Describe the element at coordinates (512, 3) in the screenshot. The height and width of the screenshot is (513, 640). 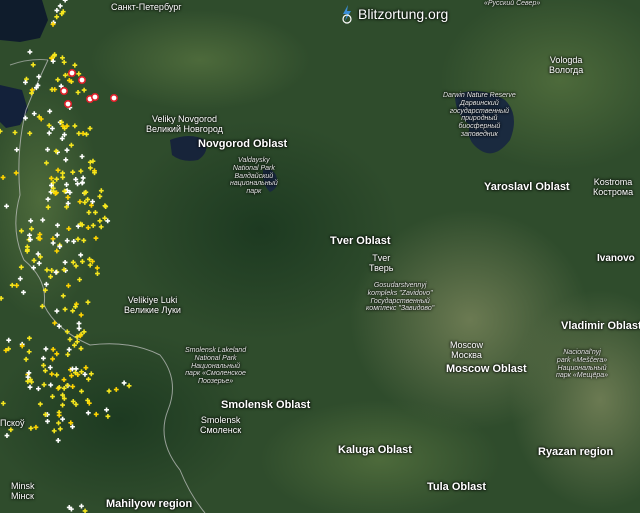
I see `park-label: «Русский Север»` at that location.